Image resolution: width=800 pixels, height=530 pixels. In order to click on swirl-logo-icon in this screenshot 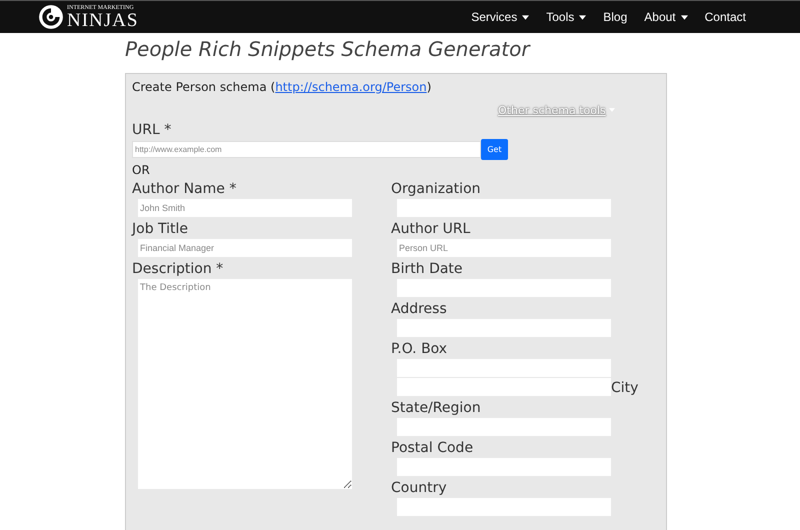, I will do `click(51, 17)`.